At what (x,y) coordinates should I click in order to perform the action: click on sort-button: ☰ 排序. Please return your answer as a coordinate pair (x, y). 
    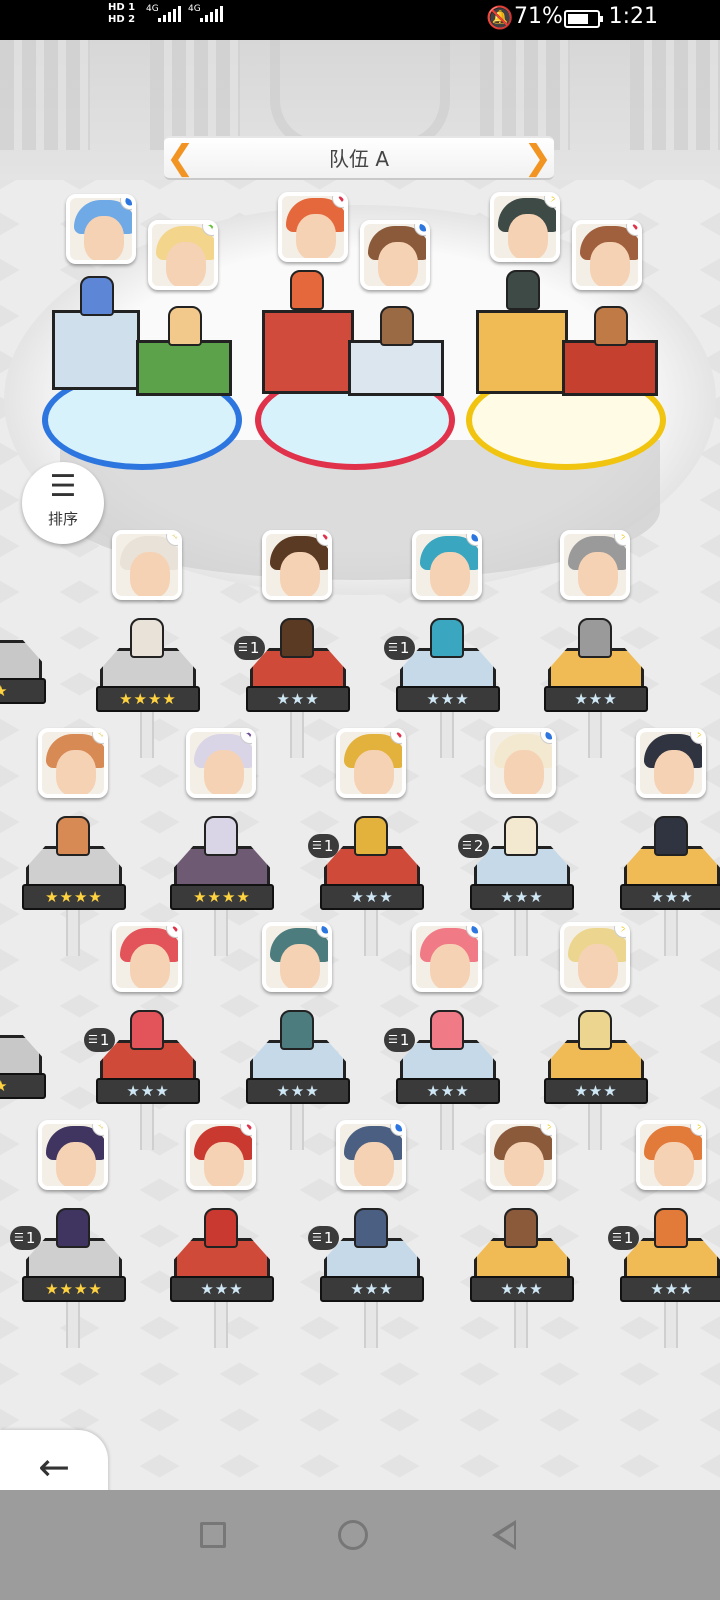
    Looking at the image, I should click on (63, 503).